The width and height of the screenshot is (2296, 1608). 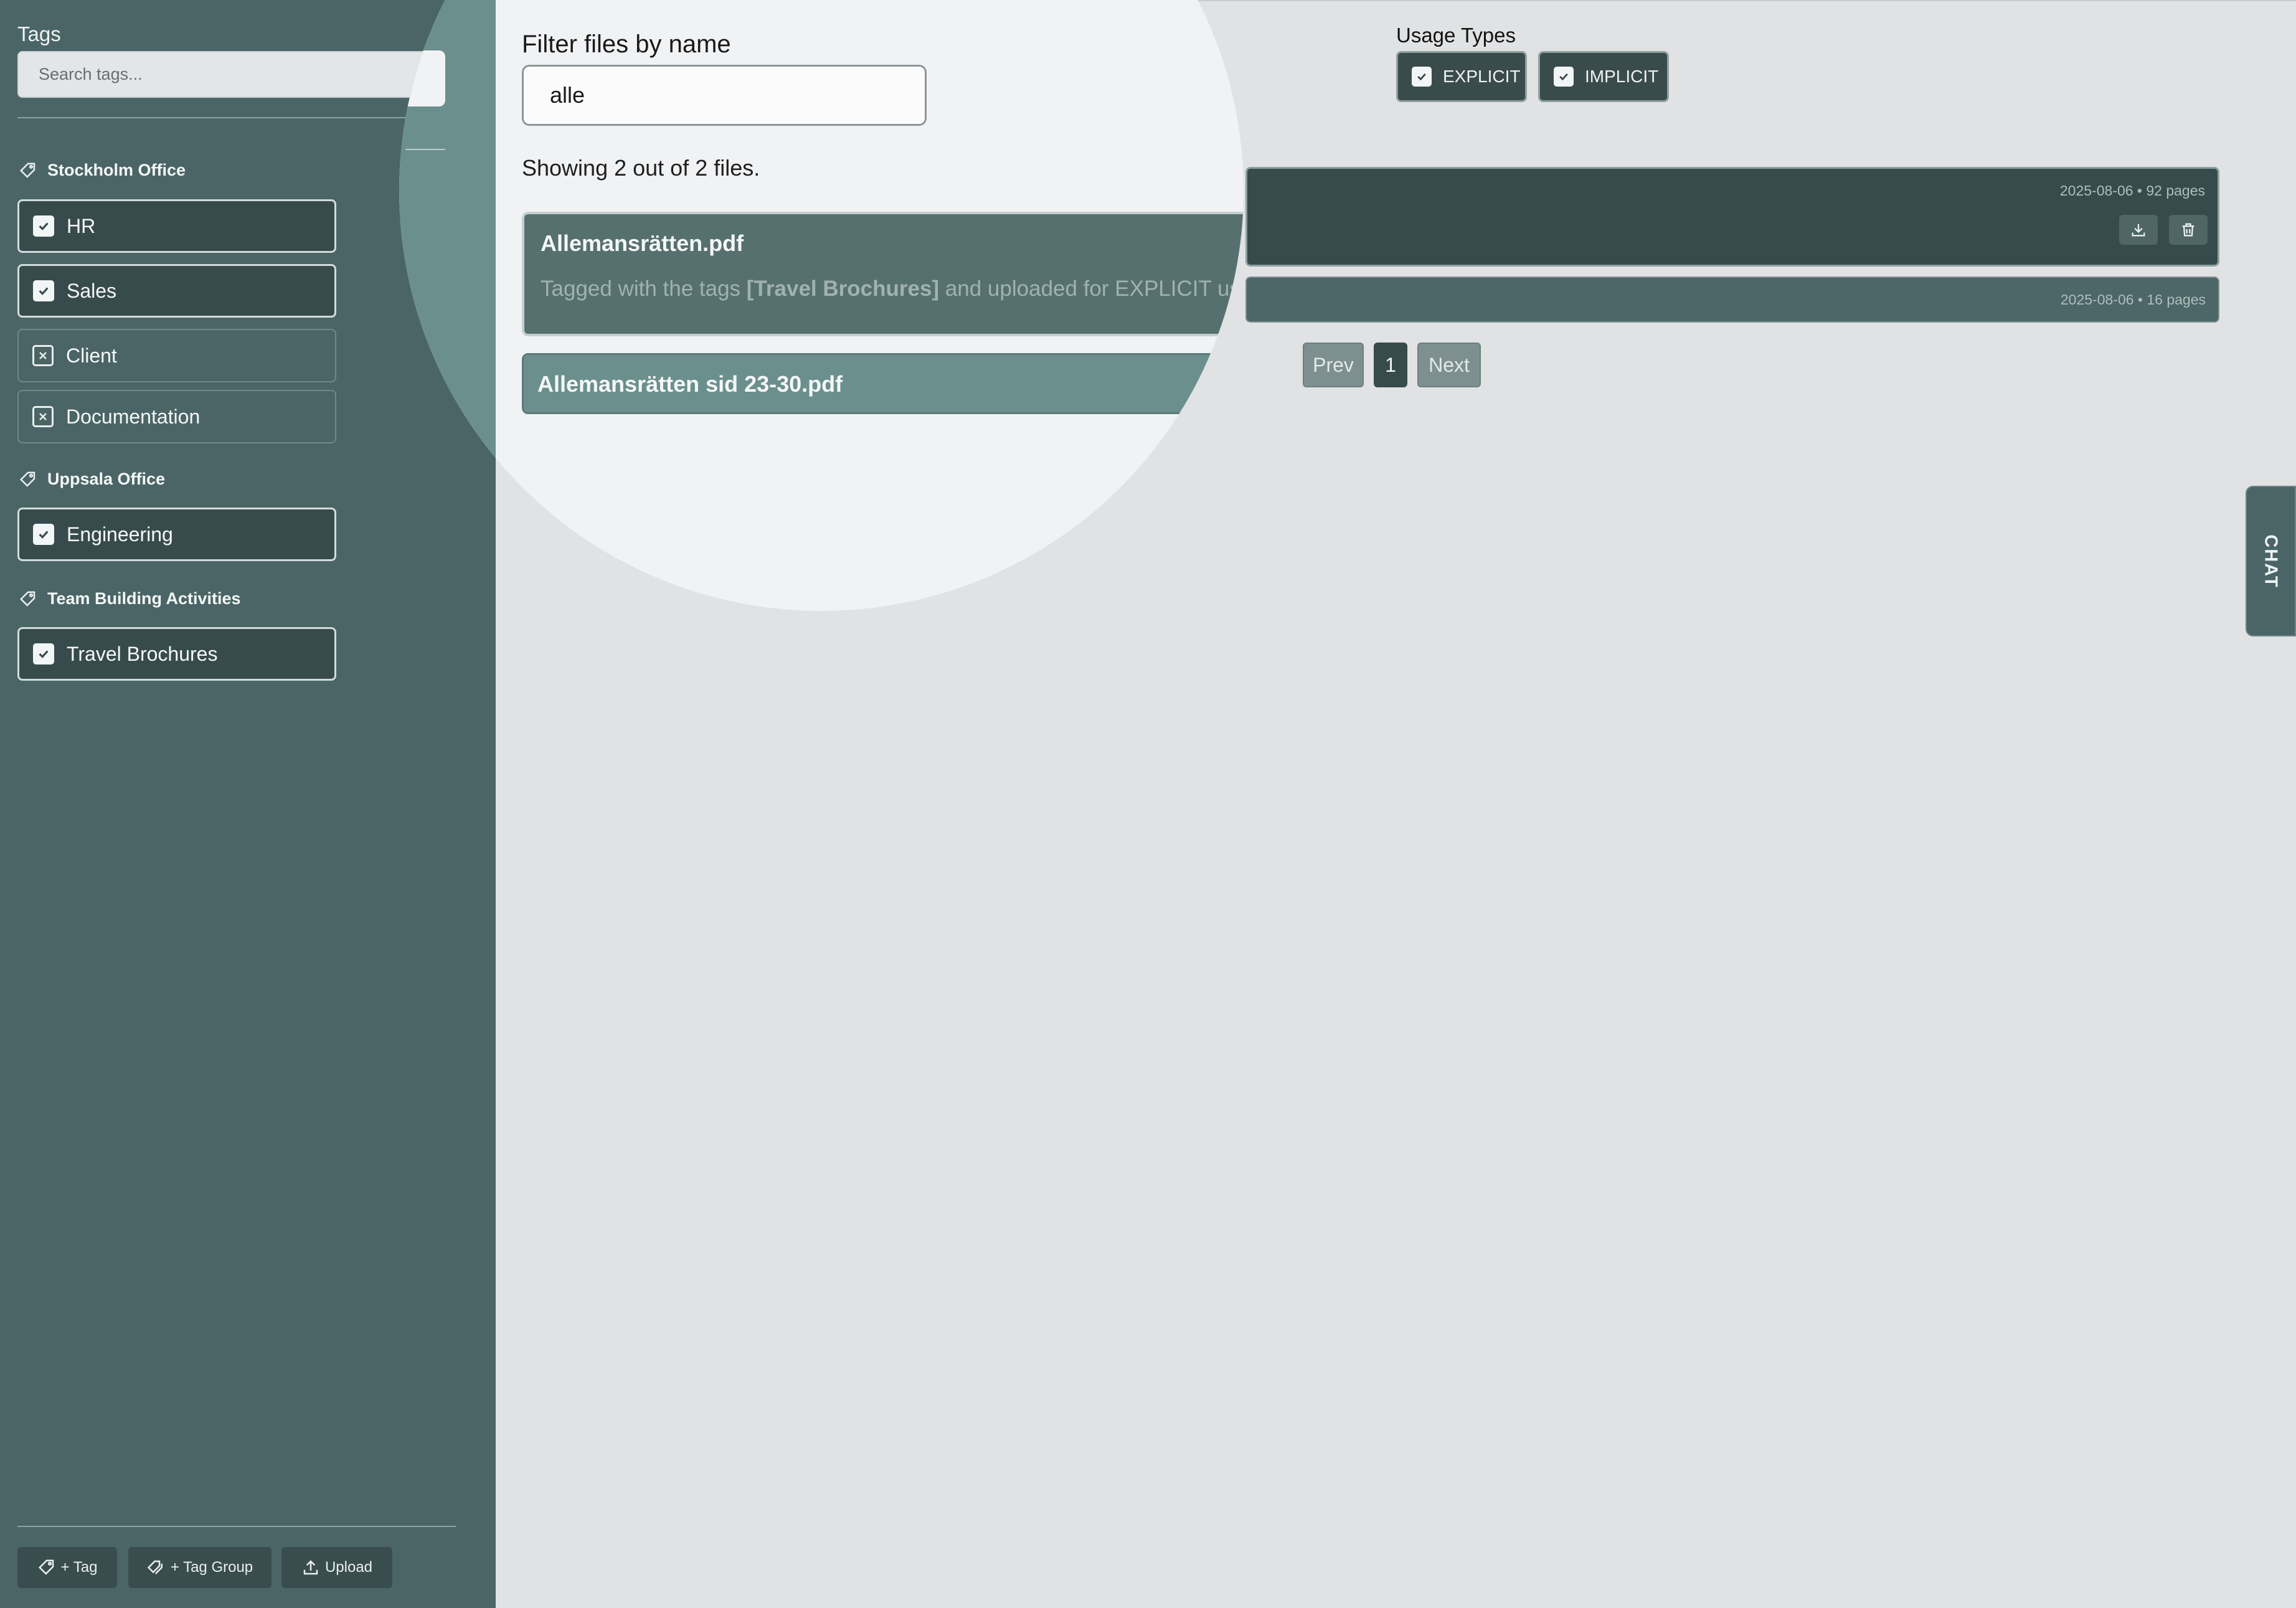 What do you see at coordinates (155, 1567) in the screenshot?
I see `tags-icon` at bounding box center [155, 1567].